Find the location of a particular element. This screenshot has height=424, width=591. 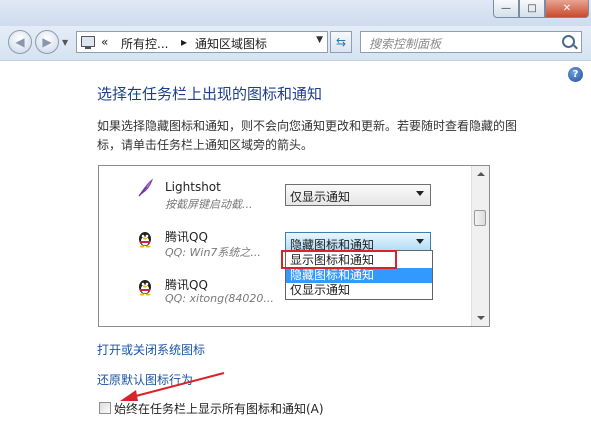

help-icon: ? is located at coordinates (575, 74).